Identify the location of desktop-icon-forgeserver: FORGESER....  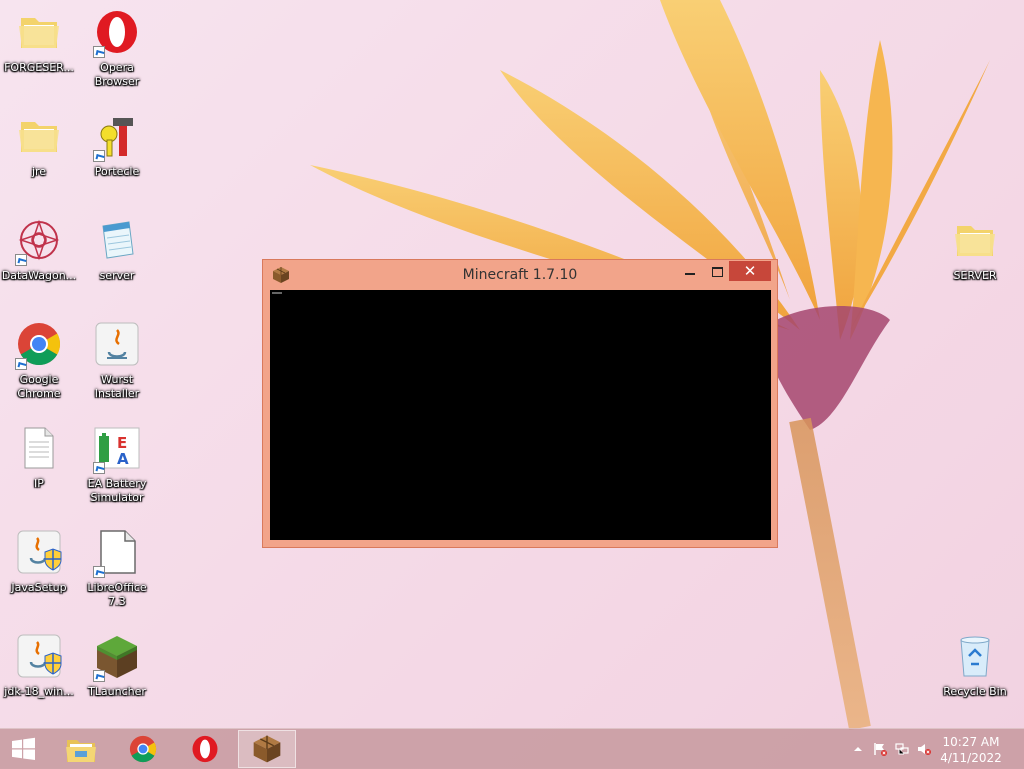
(39, 50).